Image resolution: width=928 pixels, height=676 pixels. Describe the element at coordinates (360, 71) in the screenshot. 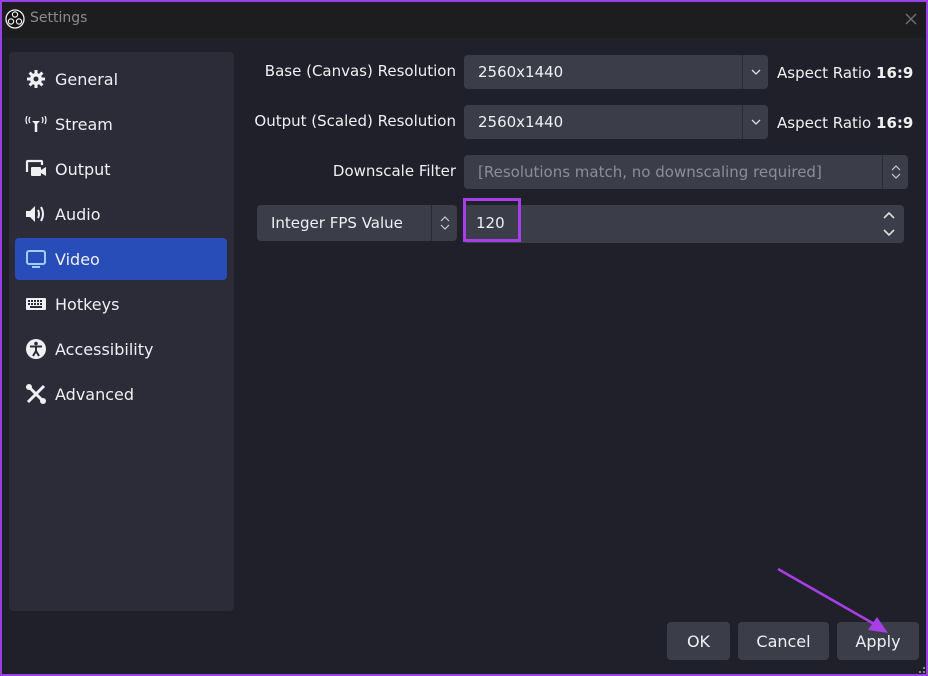

I see `base-resolution-label: Base (Canvas) Resolution` at that location.